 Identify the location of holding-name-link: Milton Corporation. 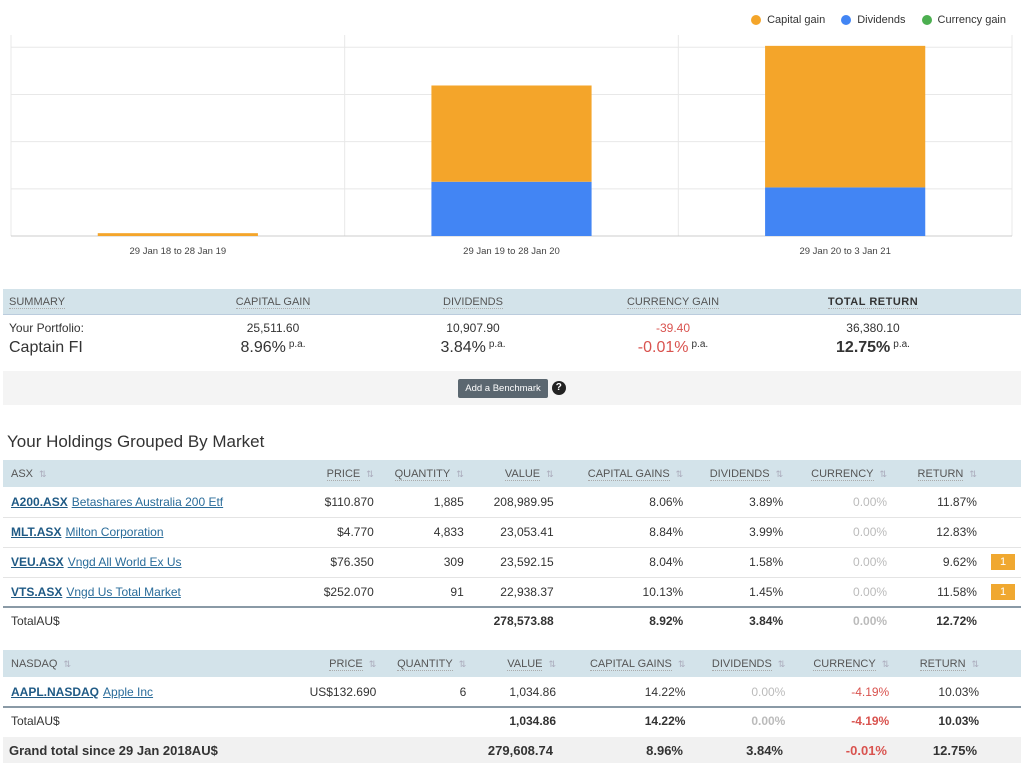
(114, 532).